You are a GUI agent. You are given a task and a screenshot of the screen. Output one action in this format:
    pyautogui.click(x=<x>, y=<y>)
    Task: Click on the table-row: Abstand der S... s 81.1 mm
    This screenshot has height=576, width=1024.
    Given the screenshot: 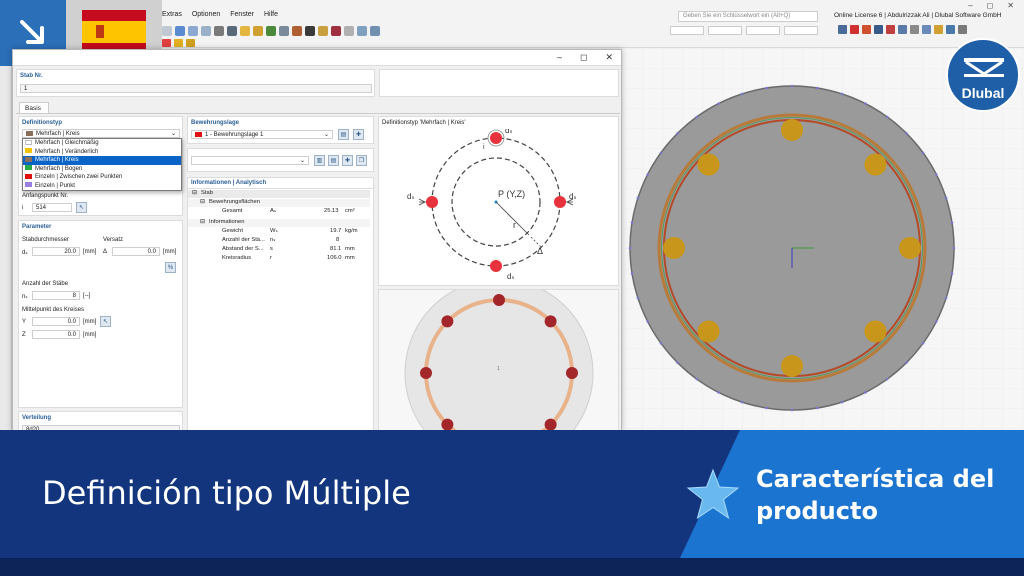 What is the action you would take?
    pyautogui.click(x=288, y=249)
    